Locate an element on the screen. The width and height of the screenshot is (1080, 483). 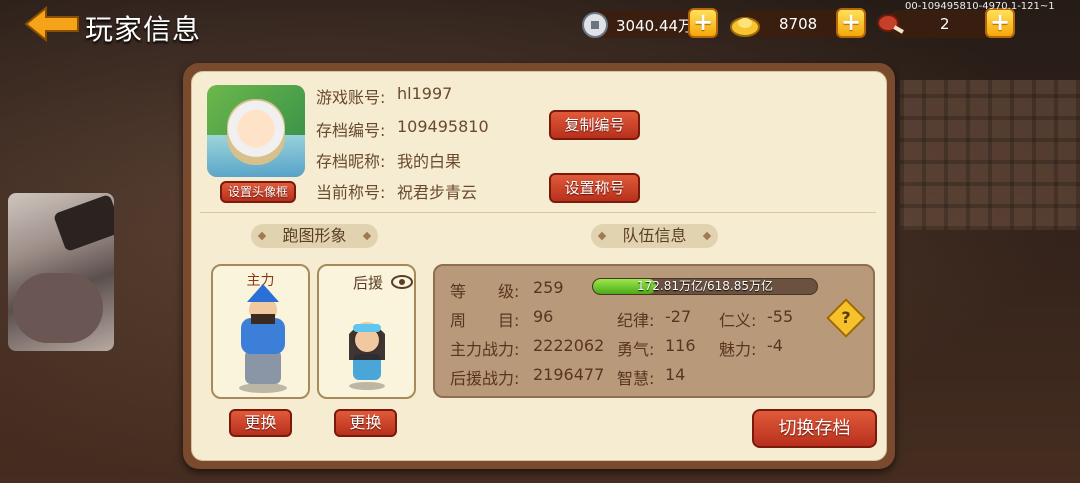
appearance-heading: 跑图形象 is located at coordinates (314, 236).